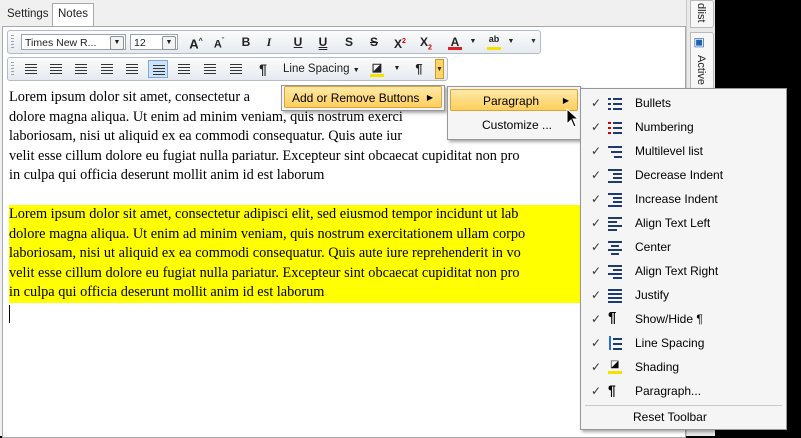 The width and height of the screenshot is (801, 438). What do you see at coordinates (683, 367) in the screenshot?
I see `menu-item-shading: ✓ ◪ Shading` at bounding box center [683, 367].